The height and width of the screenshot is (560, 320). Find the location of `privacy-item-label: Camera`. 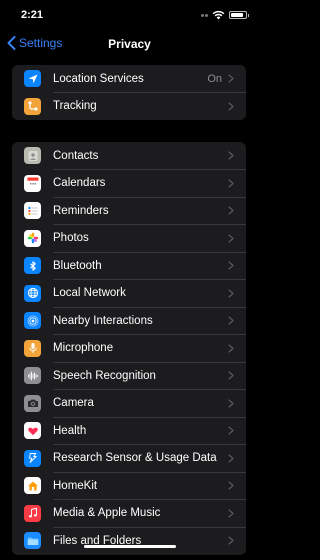

privacy-item-label: Camera is located at coordinates (73, 403).